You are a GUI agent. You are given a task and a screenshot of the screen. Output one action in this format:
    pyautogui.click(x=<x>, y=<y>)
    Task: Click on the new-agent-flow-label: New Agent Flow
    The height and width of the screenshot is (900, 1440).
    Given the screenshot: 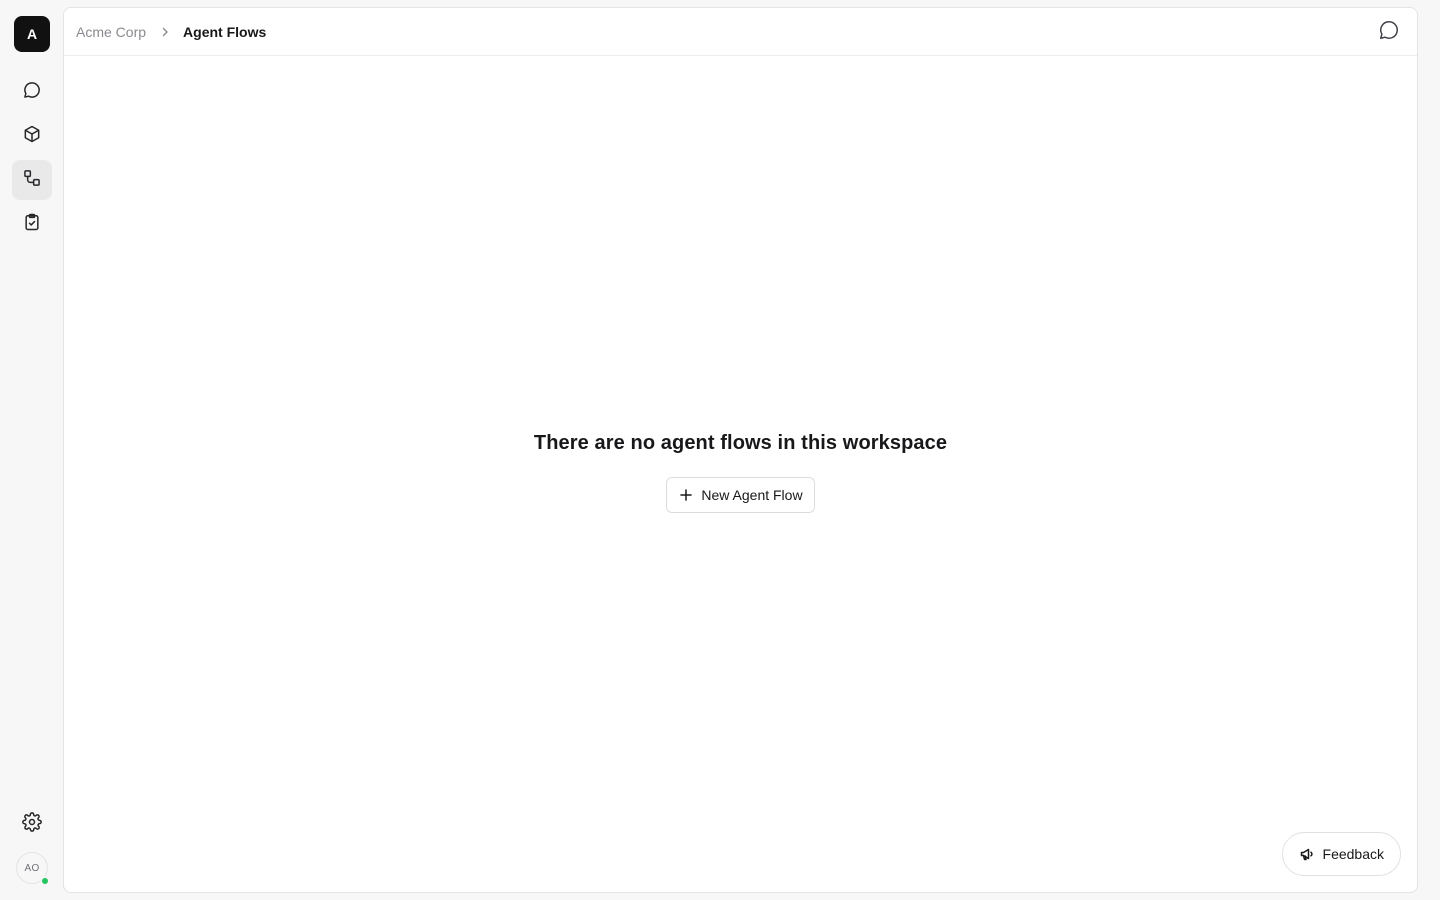 What is the action you would take?
    pyautogui.click(x=752, y=495)
    